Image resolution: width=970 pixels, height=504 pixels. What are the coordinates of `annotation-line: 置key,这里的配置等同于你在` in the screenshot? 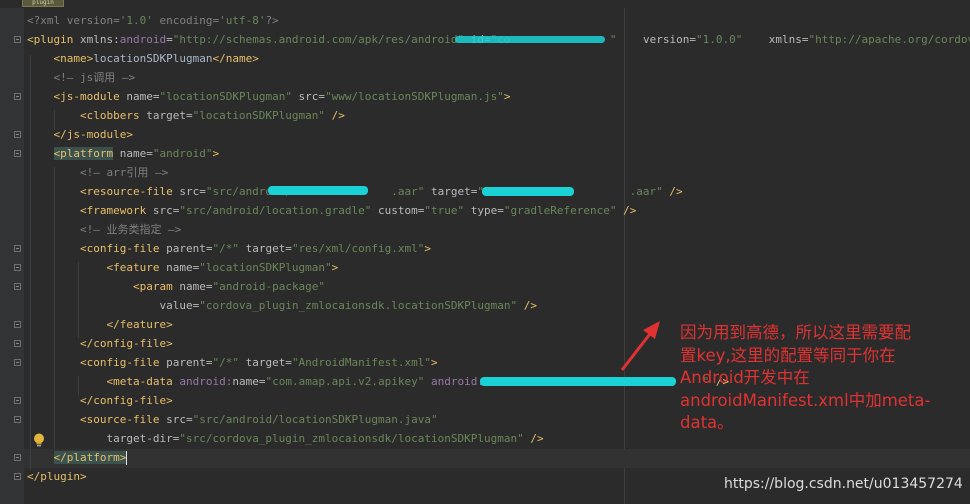 It's located at (788, 355).